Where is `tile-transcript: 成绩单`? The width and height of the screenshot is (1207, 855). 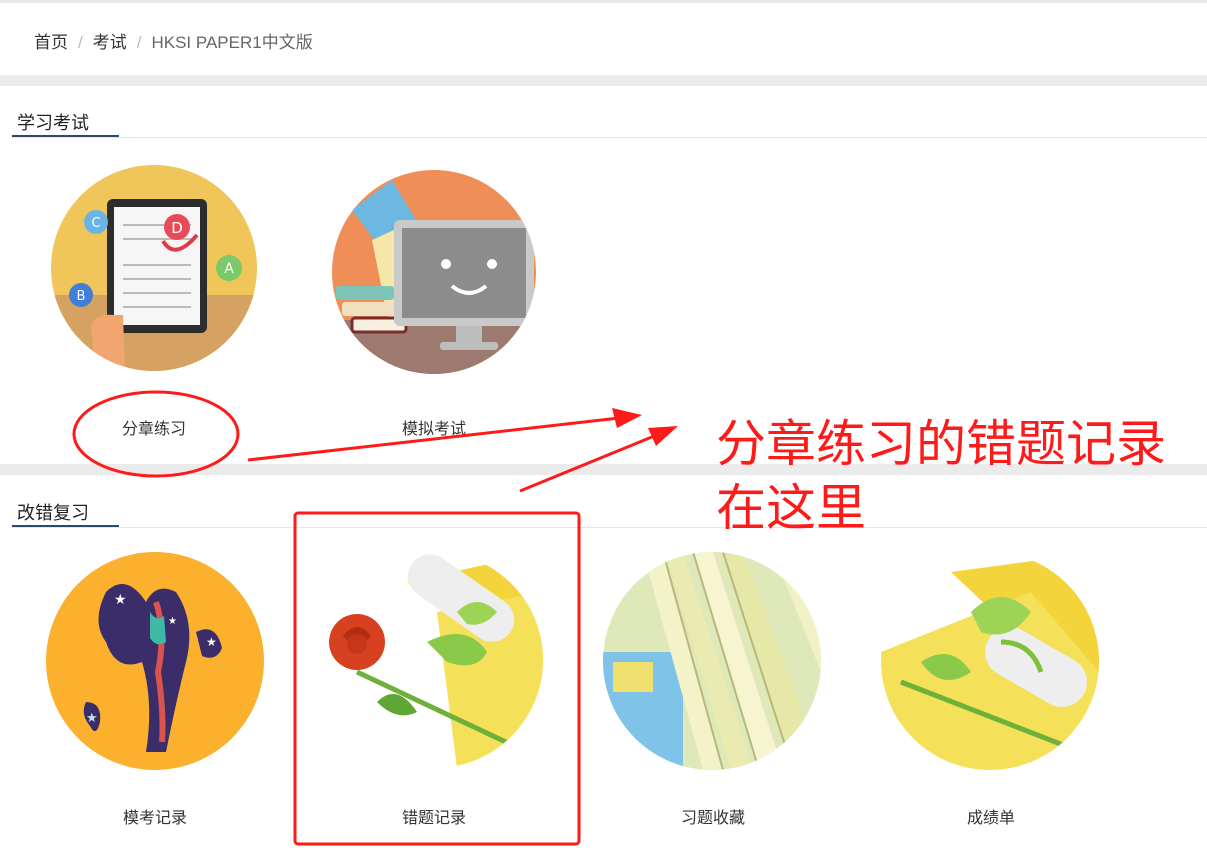 tile-transcript: 成绩单 is located at coordinates (991, 693).